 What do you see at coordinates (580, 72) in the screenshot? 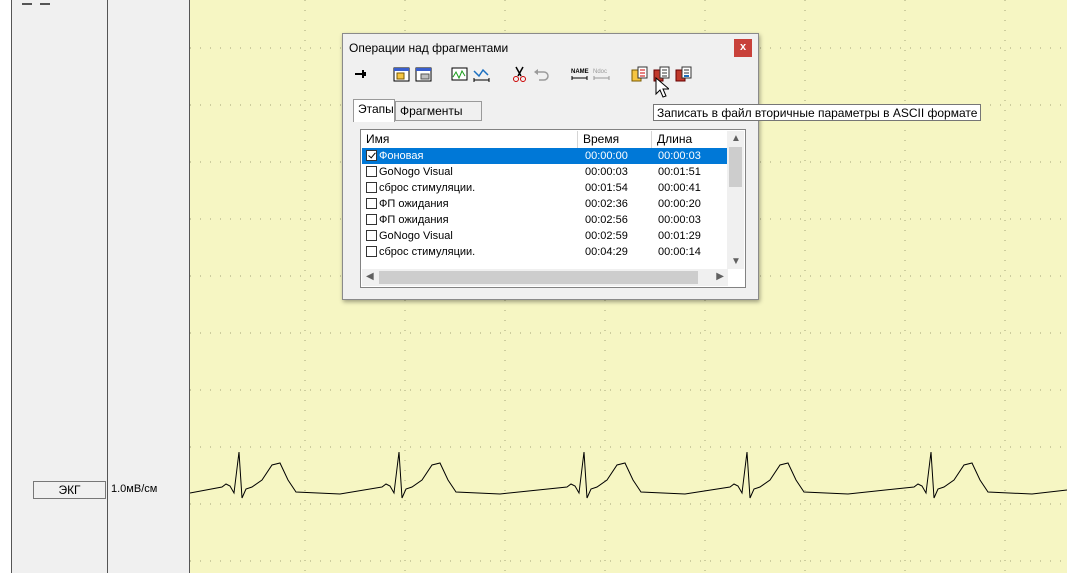
I see `svg-text: NAME` at bounding box center [580, 72].